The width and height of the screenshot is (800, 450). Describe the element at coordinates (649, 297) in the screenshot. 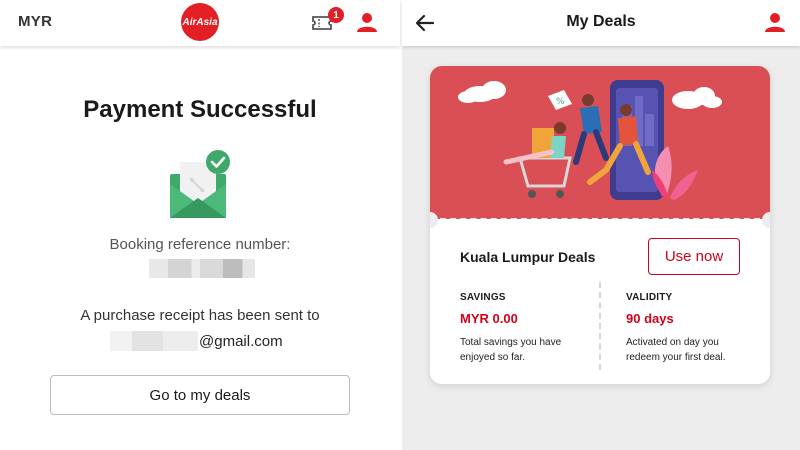

I see `validity-label: VALIDITY` at that location.